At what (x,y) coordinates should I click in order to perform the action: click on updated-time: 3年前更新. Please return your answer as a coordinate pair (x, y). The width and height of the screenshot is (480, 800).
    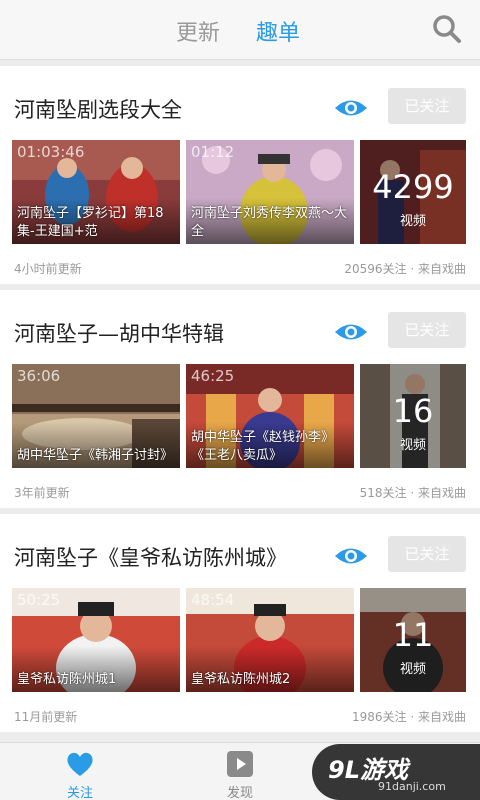
    Looking at the image, I should click on (42, 493).